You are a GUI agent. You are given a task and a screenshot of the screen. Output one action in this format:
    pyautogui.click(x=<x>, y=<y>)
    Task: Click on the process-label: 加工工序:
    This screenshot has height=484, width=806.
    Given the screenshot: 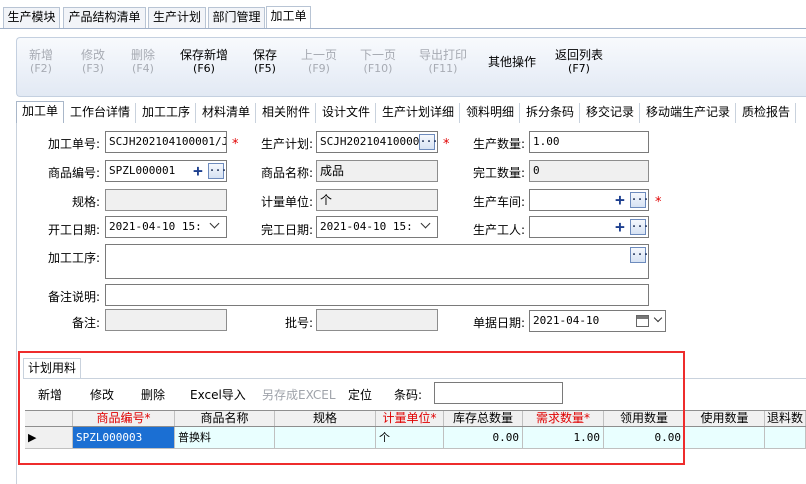 What is the action you would take?
    pyautogui.click(x=73, y=258)
    